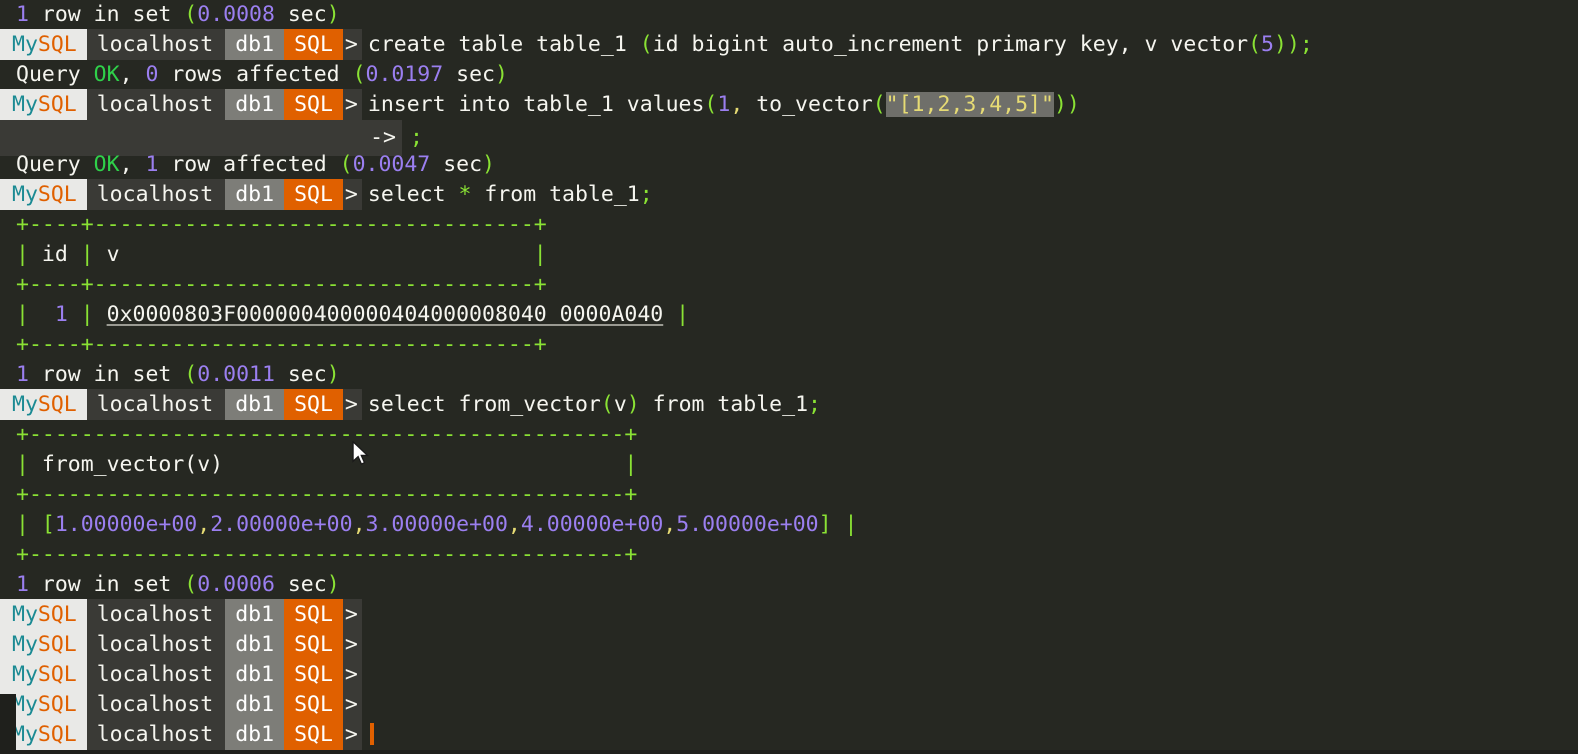 The width and height of the screenshot is (1578, 754). What do you see at coordinates (1267, 44) in the screenshot?
I see `vector-dim: 5` at bounding box center [1267, 44].